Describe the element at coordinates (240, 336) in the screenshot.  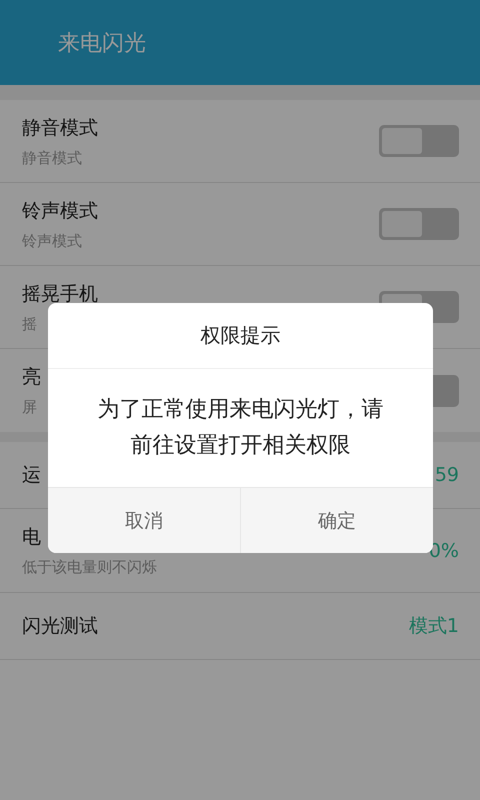
I see `dialog-title: 权限提示` at that location.